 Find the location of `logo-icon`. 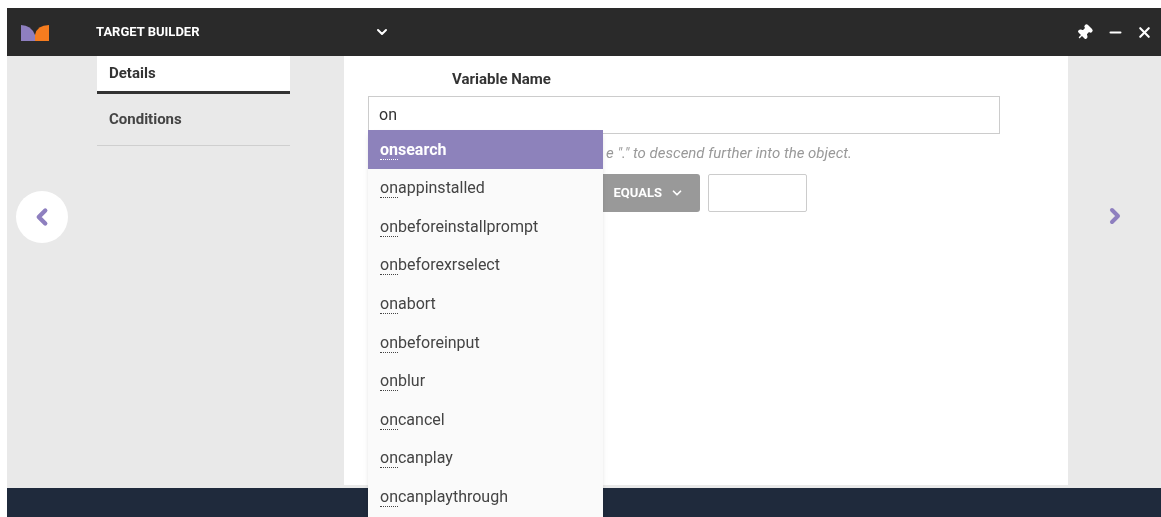

logo-icon is located at coordinates (35, 32).